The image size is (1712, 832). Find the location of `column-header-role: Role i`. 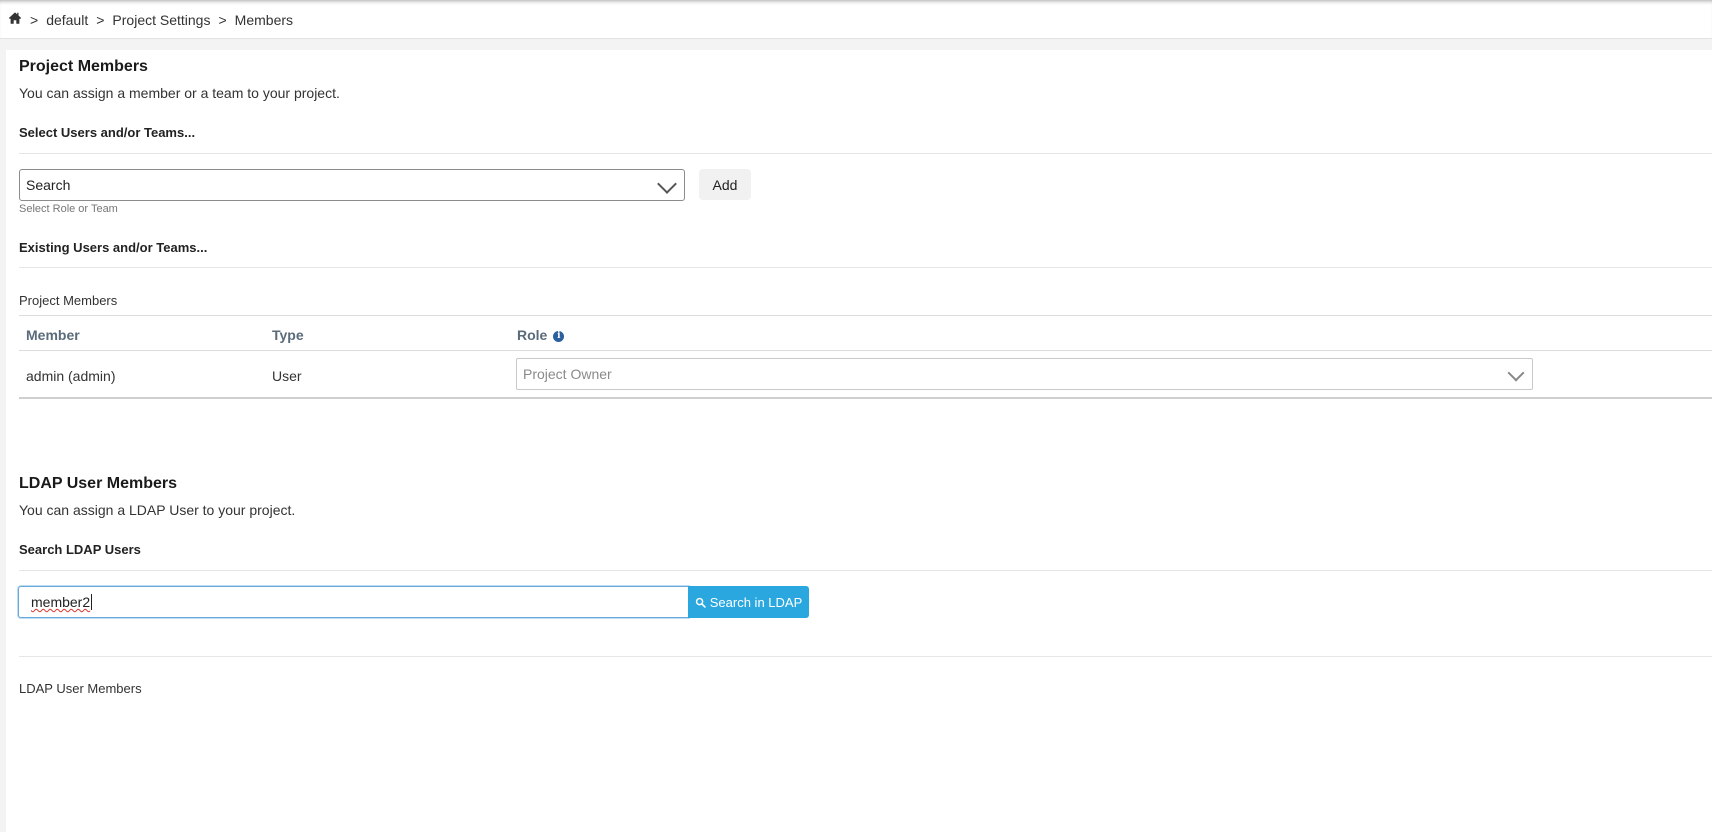

column-header-role: Role i is located at coordinates (541, 335).